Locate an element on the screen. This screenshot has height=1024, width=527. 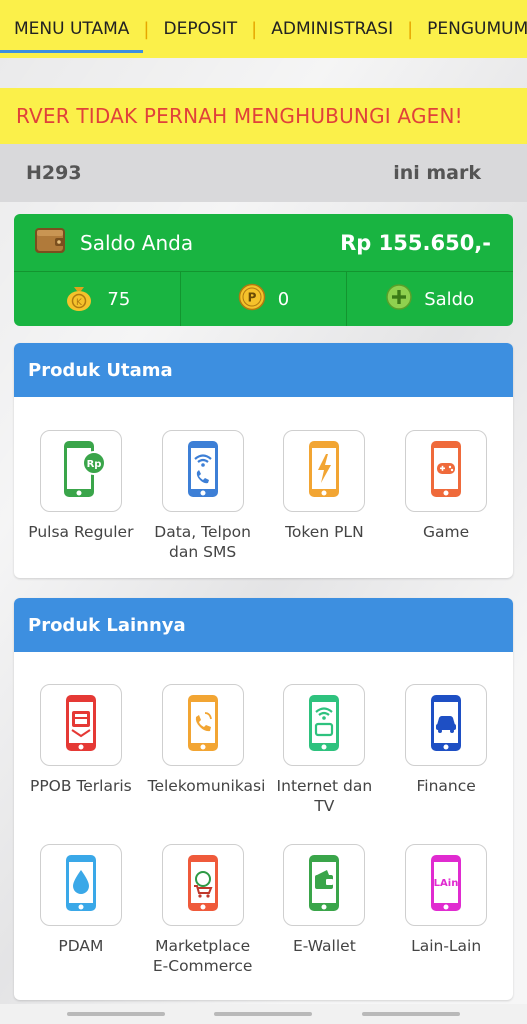
product-label: Internet dan TV is located at coordinates (324, 796).